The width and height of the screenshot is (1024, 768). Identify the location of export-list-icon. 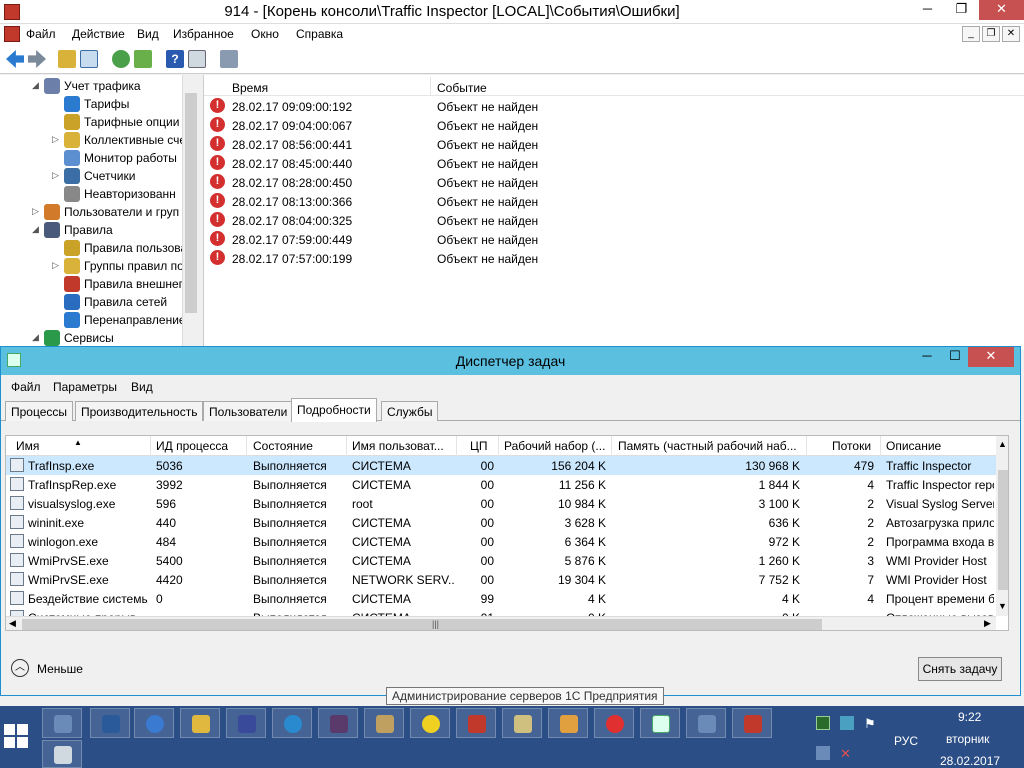
(143, 59).